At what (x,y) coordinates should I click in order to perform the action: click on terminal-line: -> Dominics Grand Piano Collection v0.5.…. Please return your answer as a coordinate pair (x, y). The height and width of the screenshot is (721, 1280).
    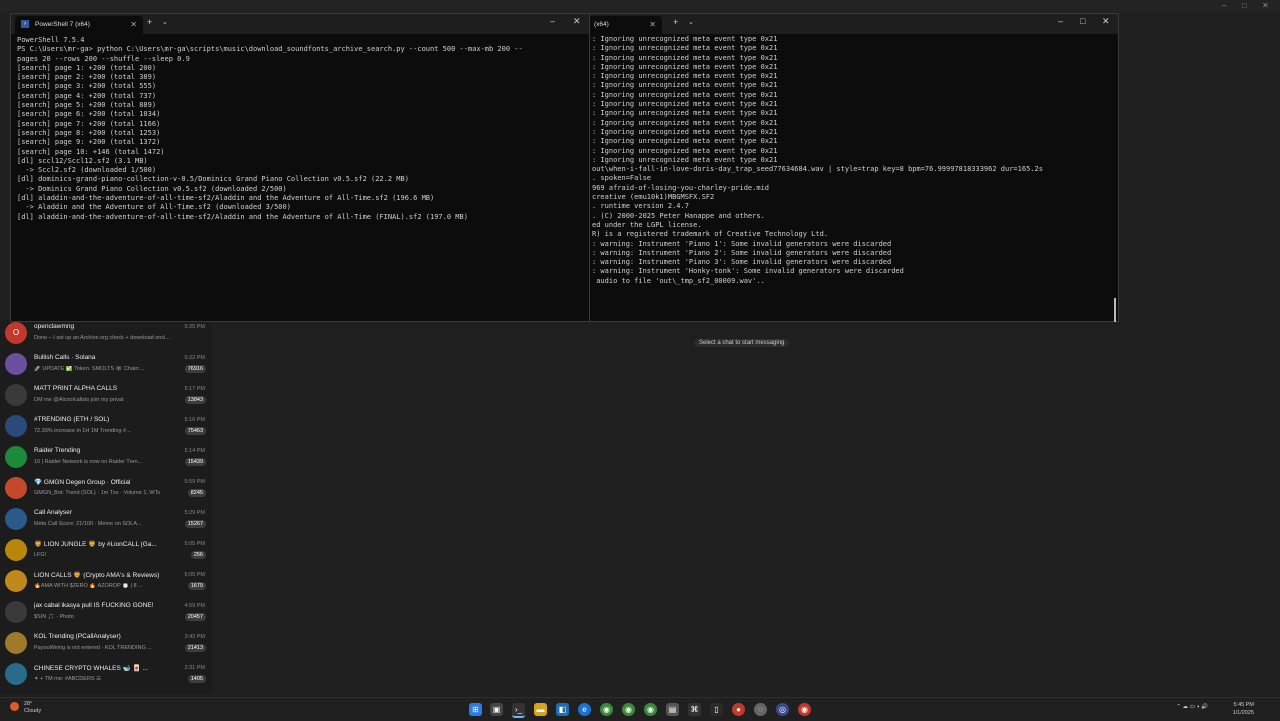
    Looking at the image, I should click on (152, 188).